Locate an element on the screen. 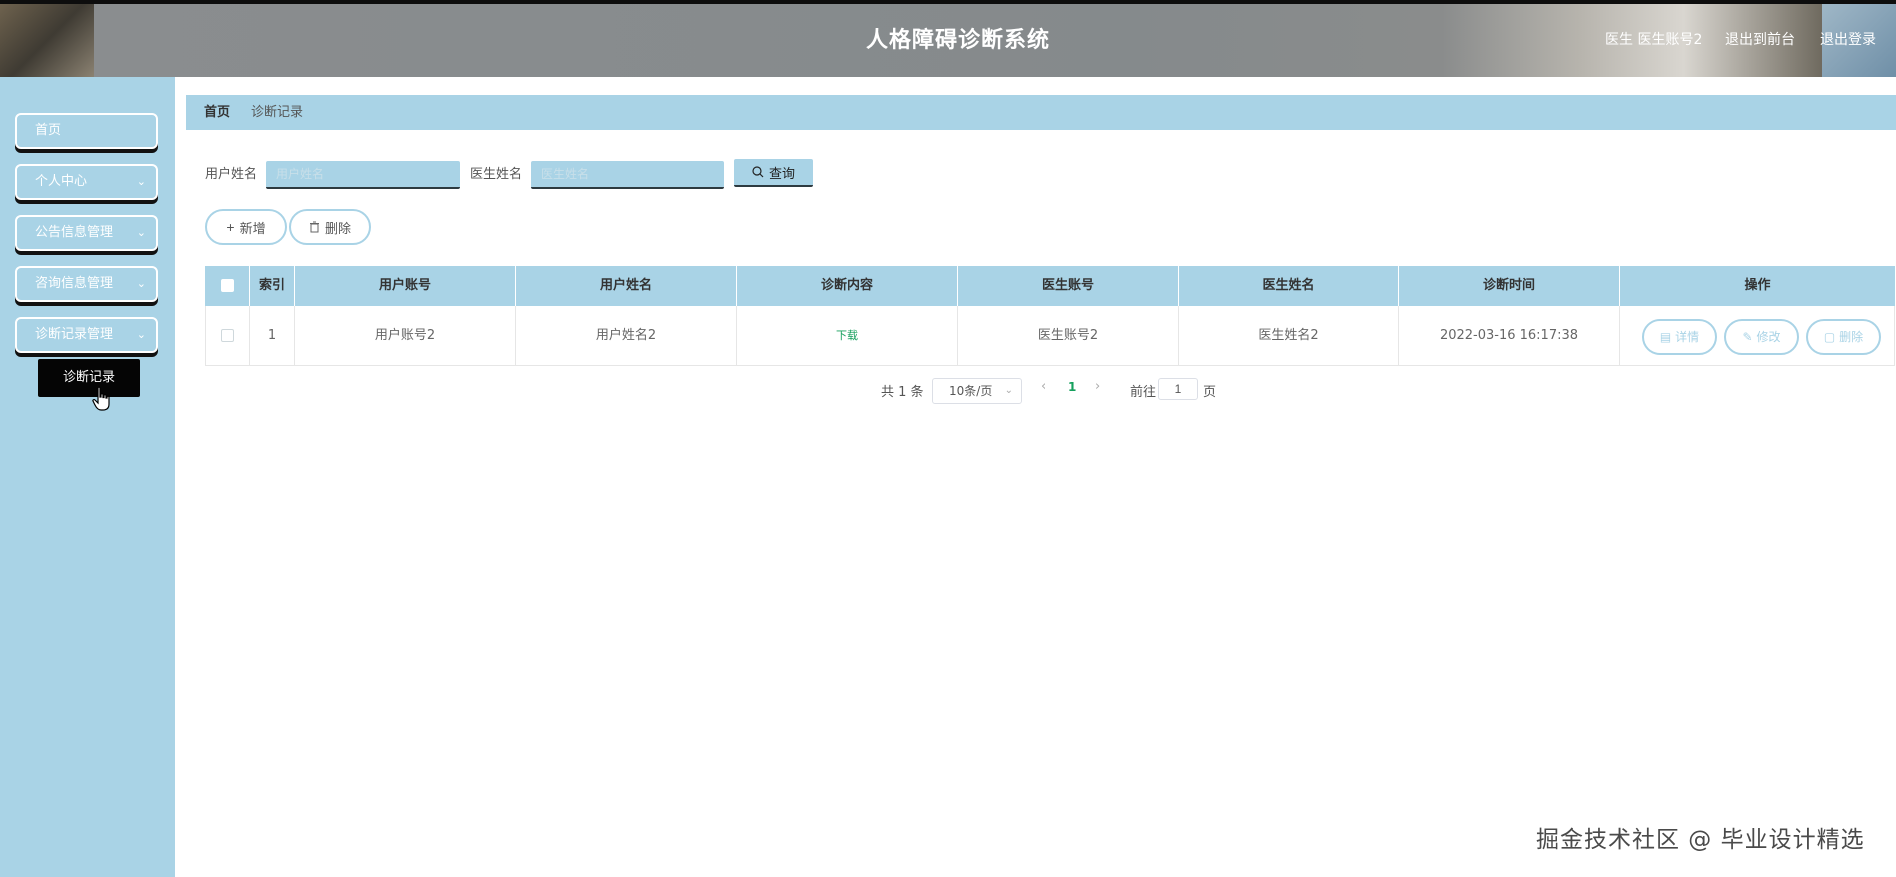 This screenshot has height=877, width=1896. column-header: 医生姓名 is located at coordinates (1289, 286).